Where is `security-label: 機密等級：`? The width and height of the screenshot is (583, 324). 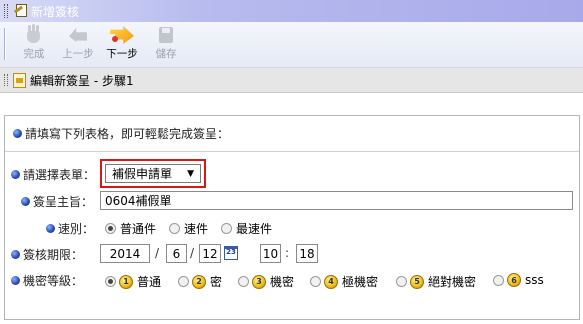 security-label: 機密等級： is located at coordinates (53, 281).